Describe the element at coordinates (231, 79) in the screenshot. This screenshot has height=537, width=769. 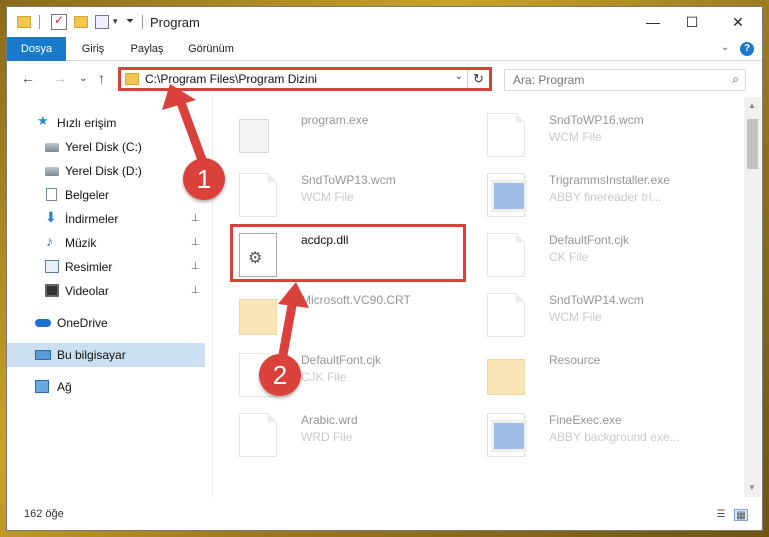
I see `address-path: C:\Program Files\Program Dizini` at that location.